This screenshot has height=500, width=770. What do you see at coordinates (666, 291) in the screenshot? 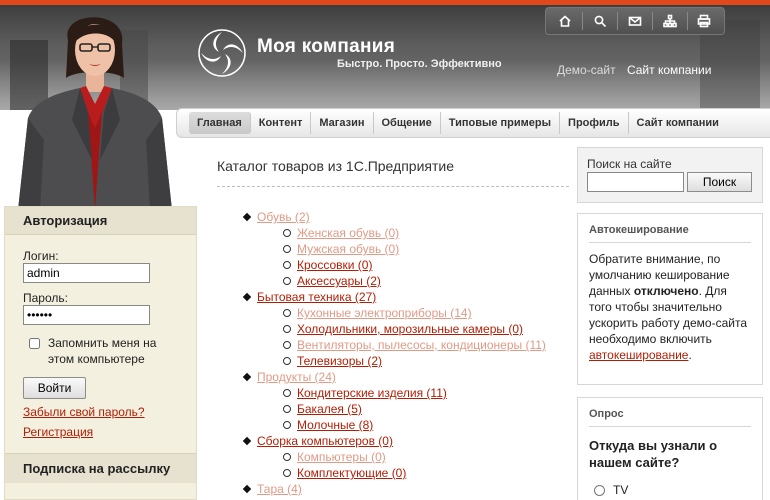
I see `autocache-bold: отключено` at bounding box center [666, 291].